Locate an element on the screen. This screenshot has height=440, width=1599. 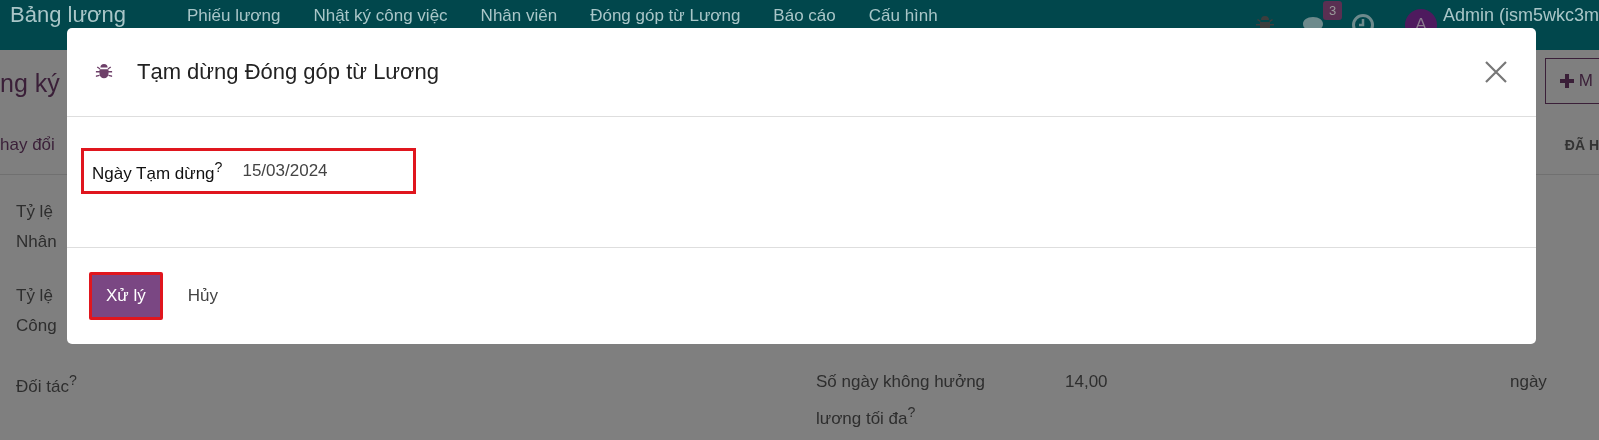
menu-item: Nhật ký công việc is located at coordinates (380, 16).